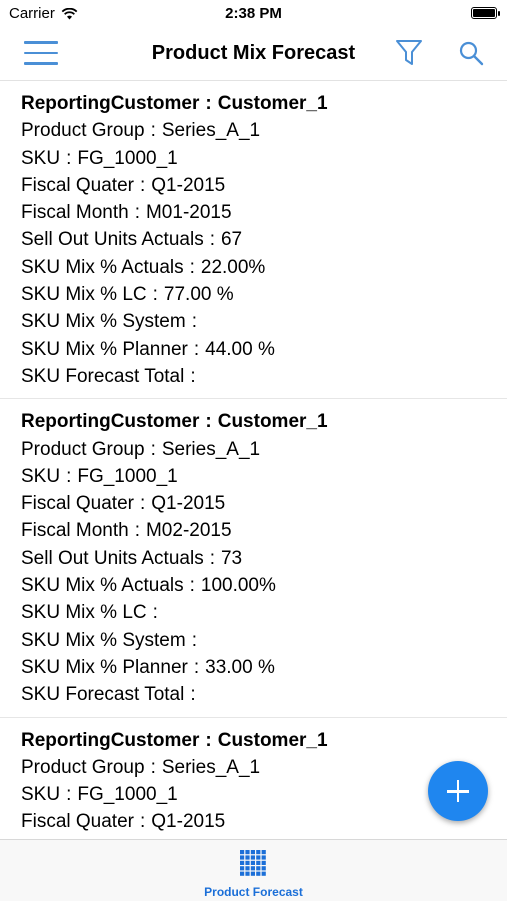  I want to click on filter-funnel-icon, so click(409, 53).